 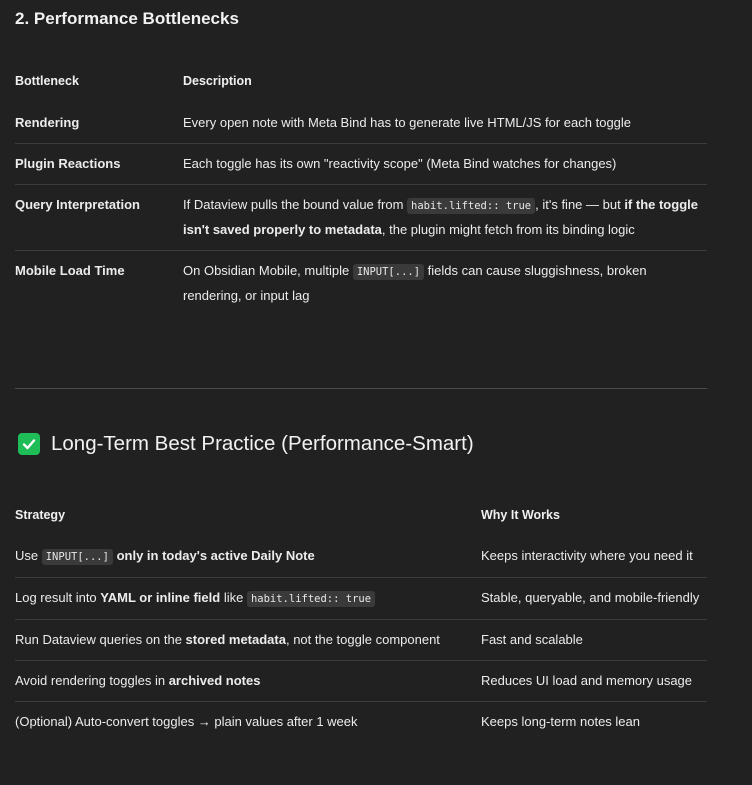 What do you see at coordinates (214, 680) in the screenshot?
I see `bold-text: archived notes` at bounding box center [214, 680].